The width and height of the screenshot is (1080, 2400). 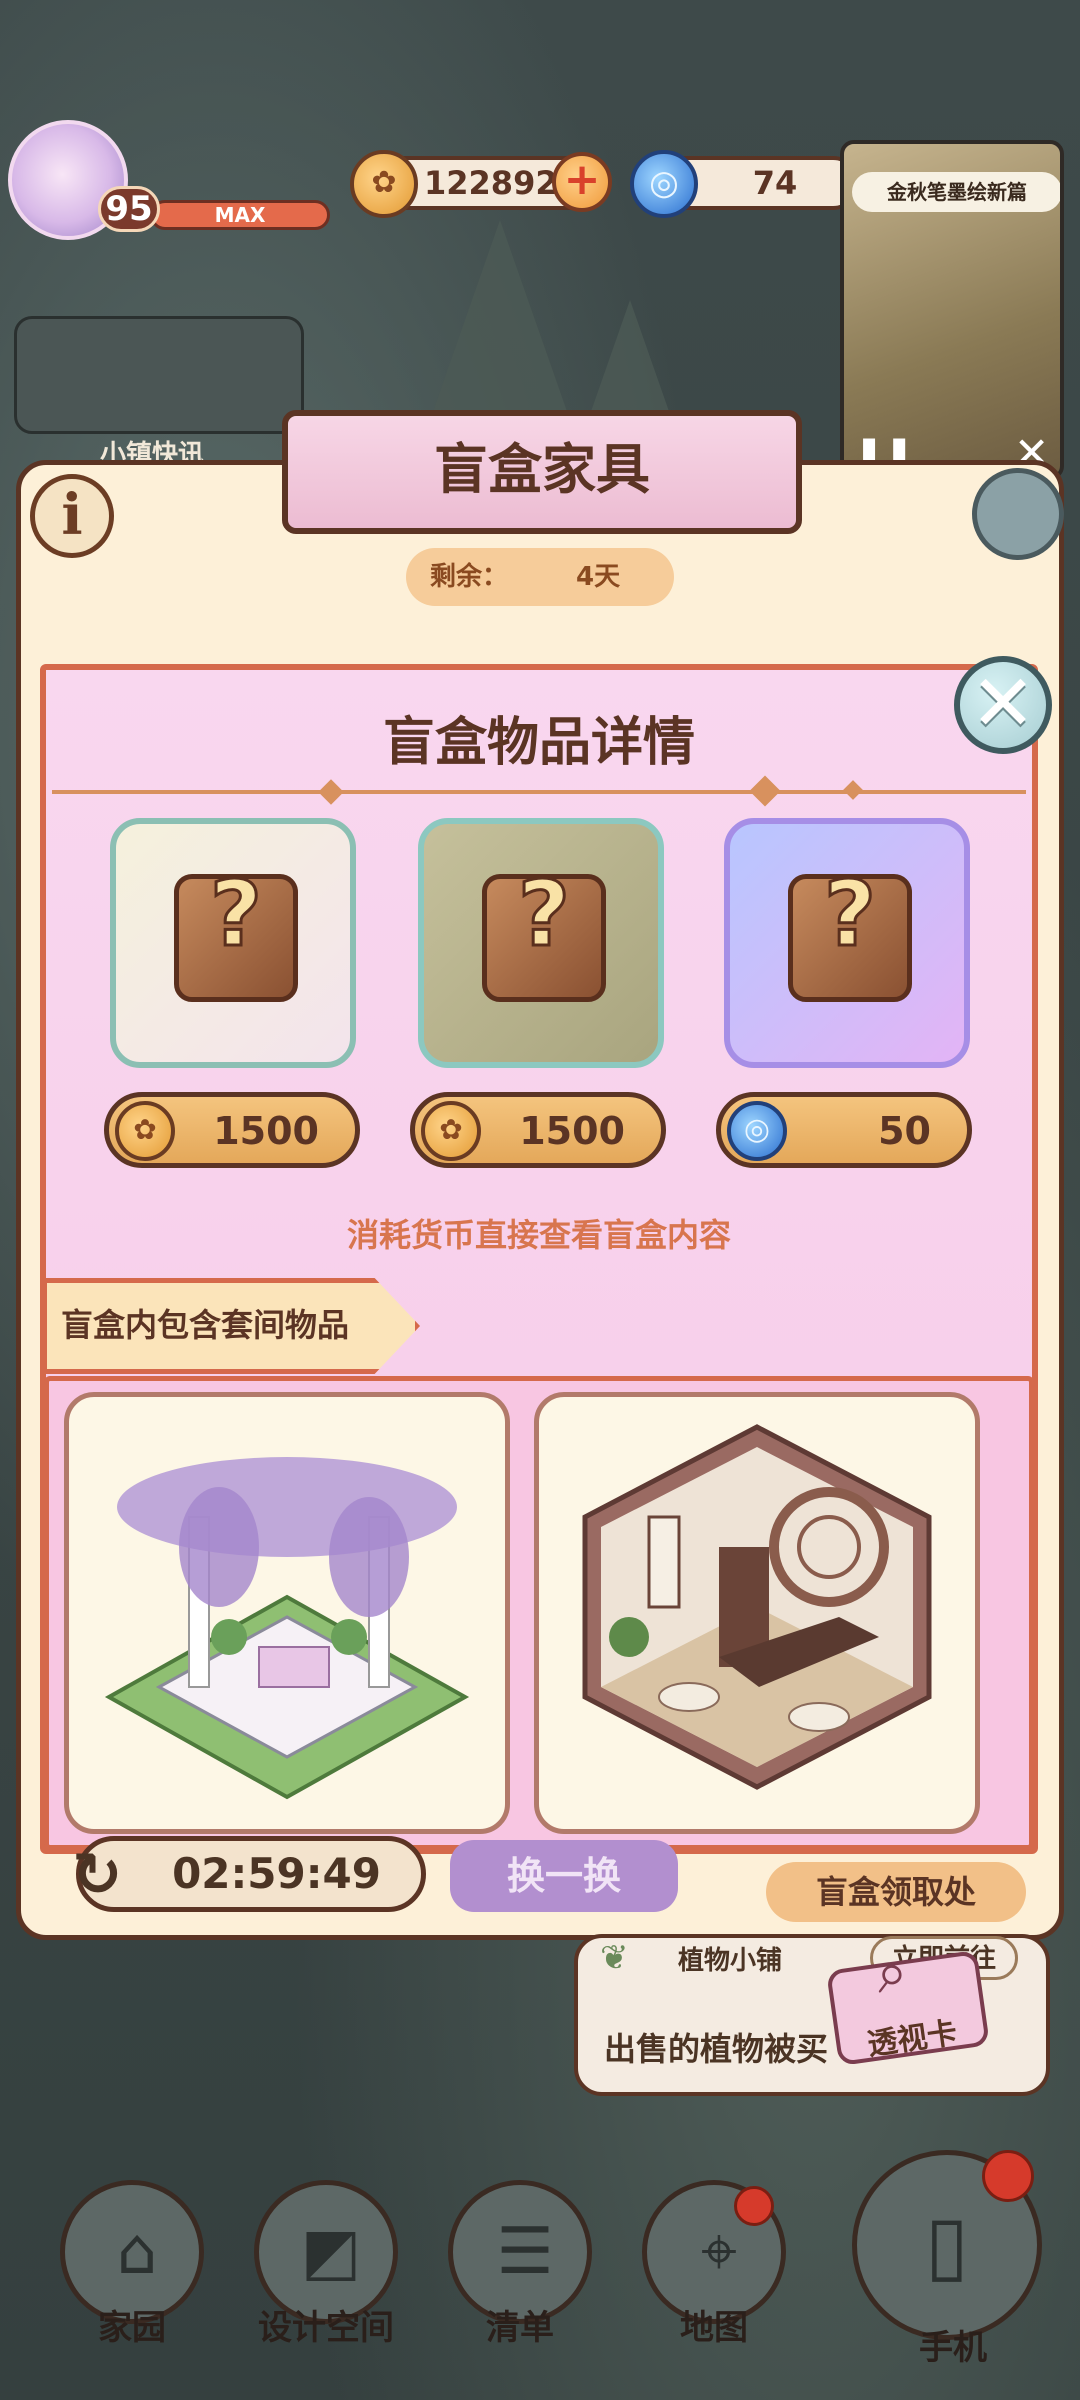 What do you see at coordinates (757, 1607) in the screenshot?
I see `chinese-study-room-illustration` at bounding box center [757, 1607].